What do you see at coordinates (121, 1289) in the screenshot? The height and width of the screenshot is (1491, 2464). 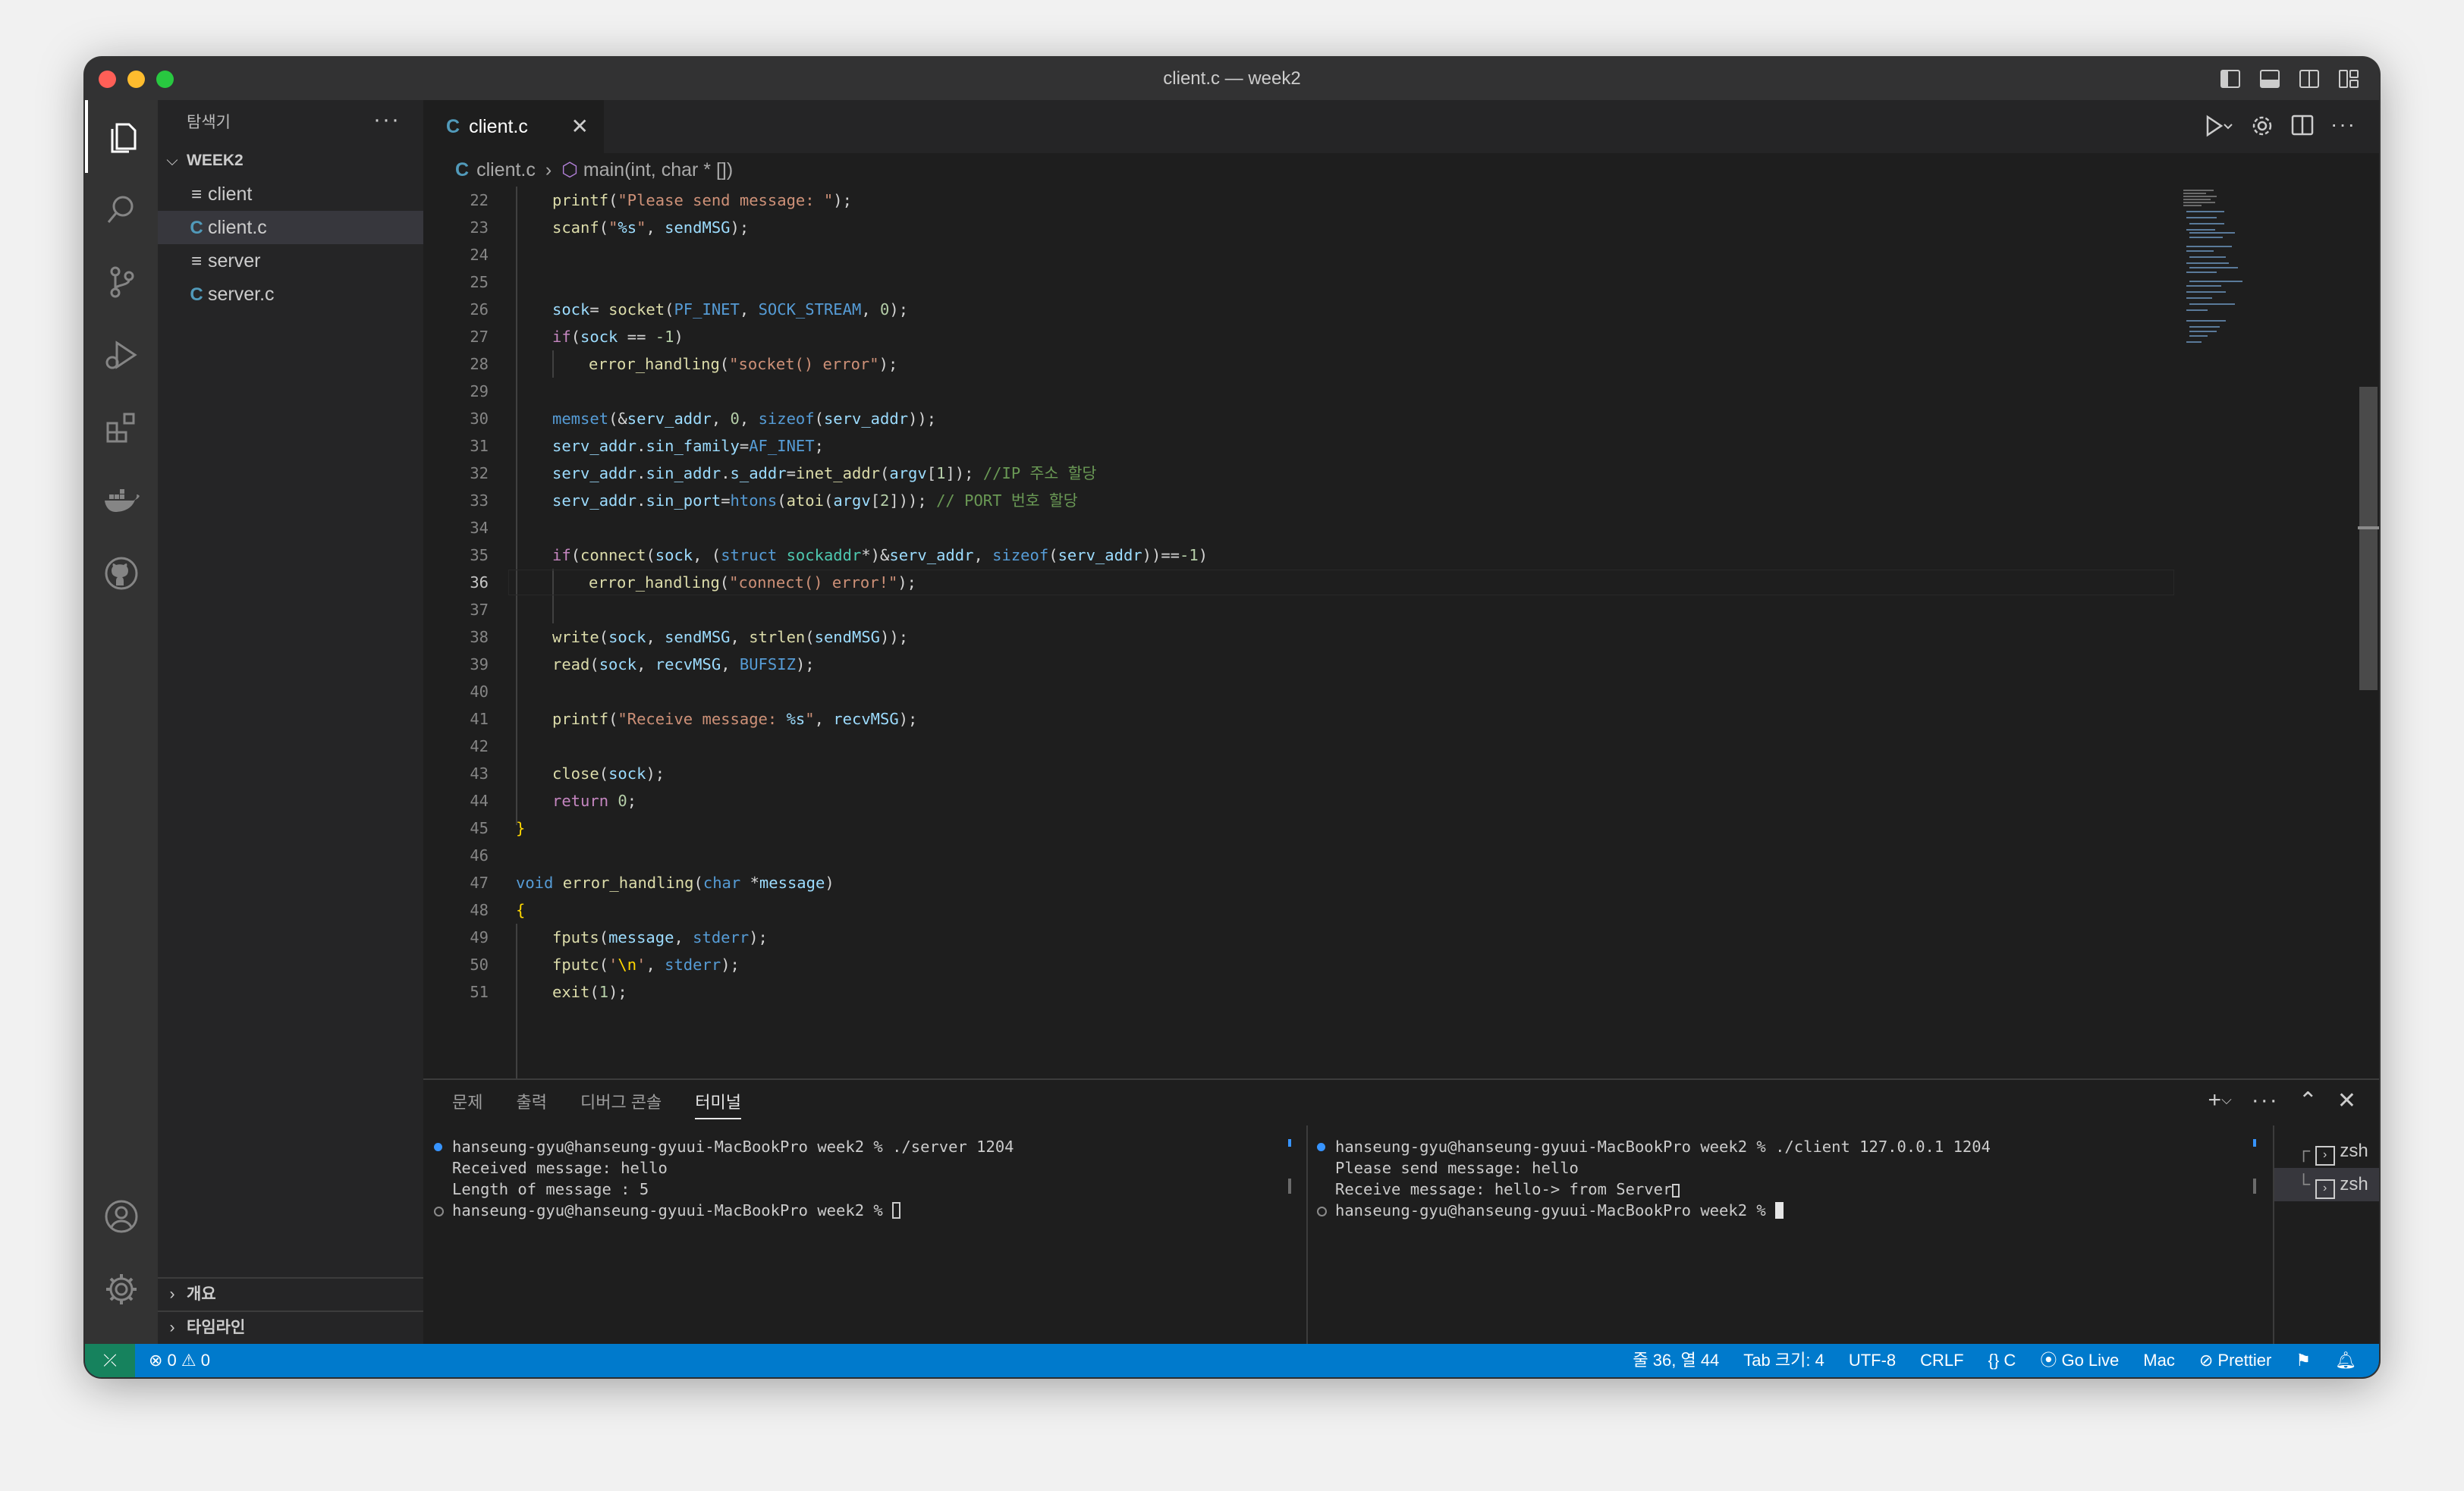 I see `settings-gear-icon` at bounding box center [121, 1289].